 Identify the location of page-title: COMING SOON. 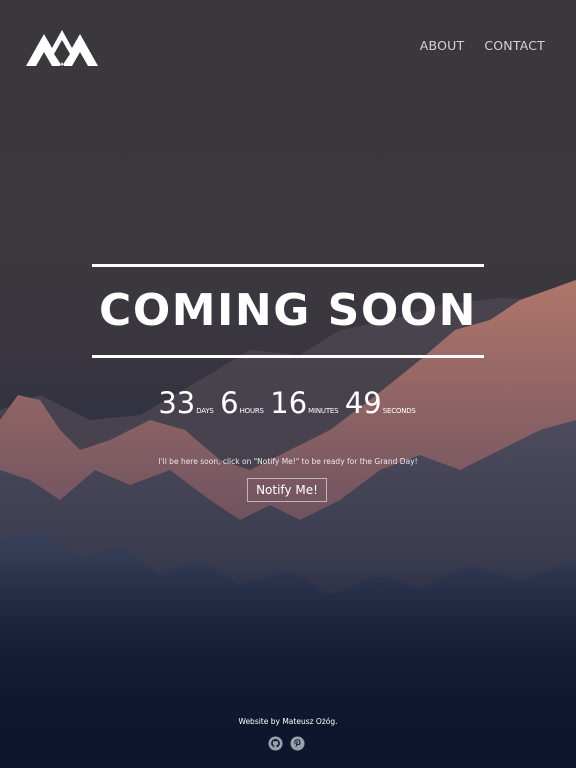
(288, 310).